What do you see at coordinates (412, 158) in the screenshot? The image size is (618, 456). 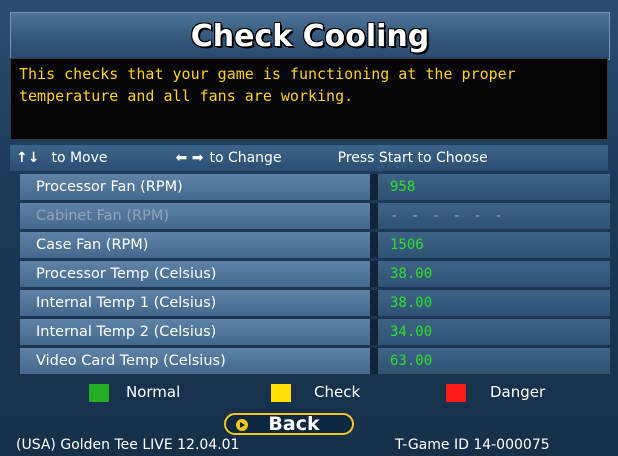 I see `help-choose-text: Press Start to Choose` at bounding box center [412, 158].